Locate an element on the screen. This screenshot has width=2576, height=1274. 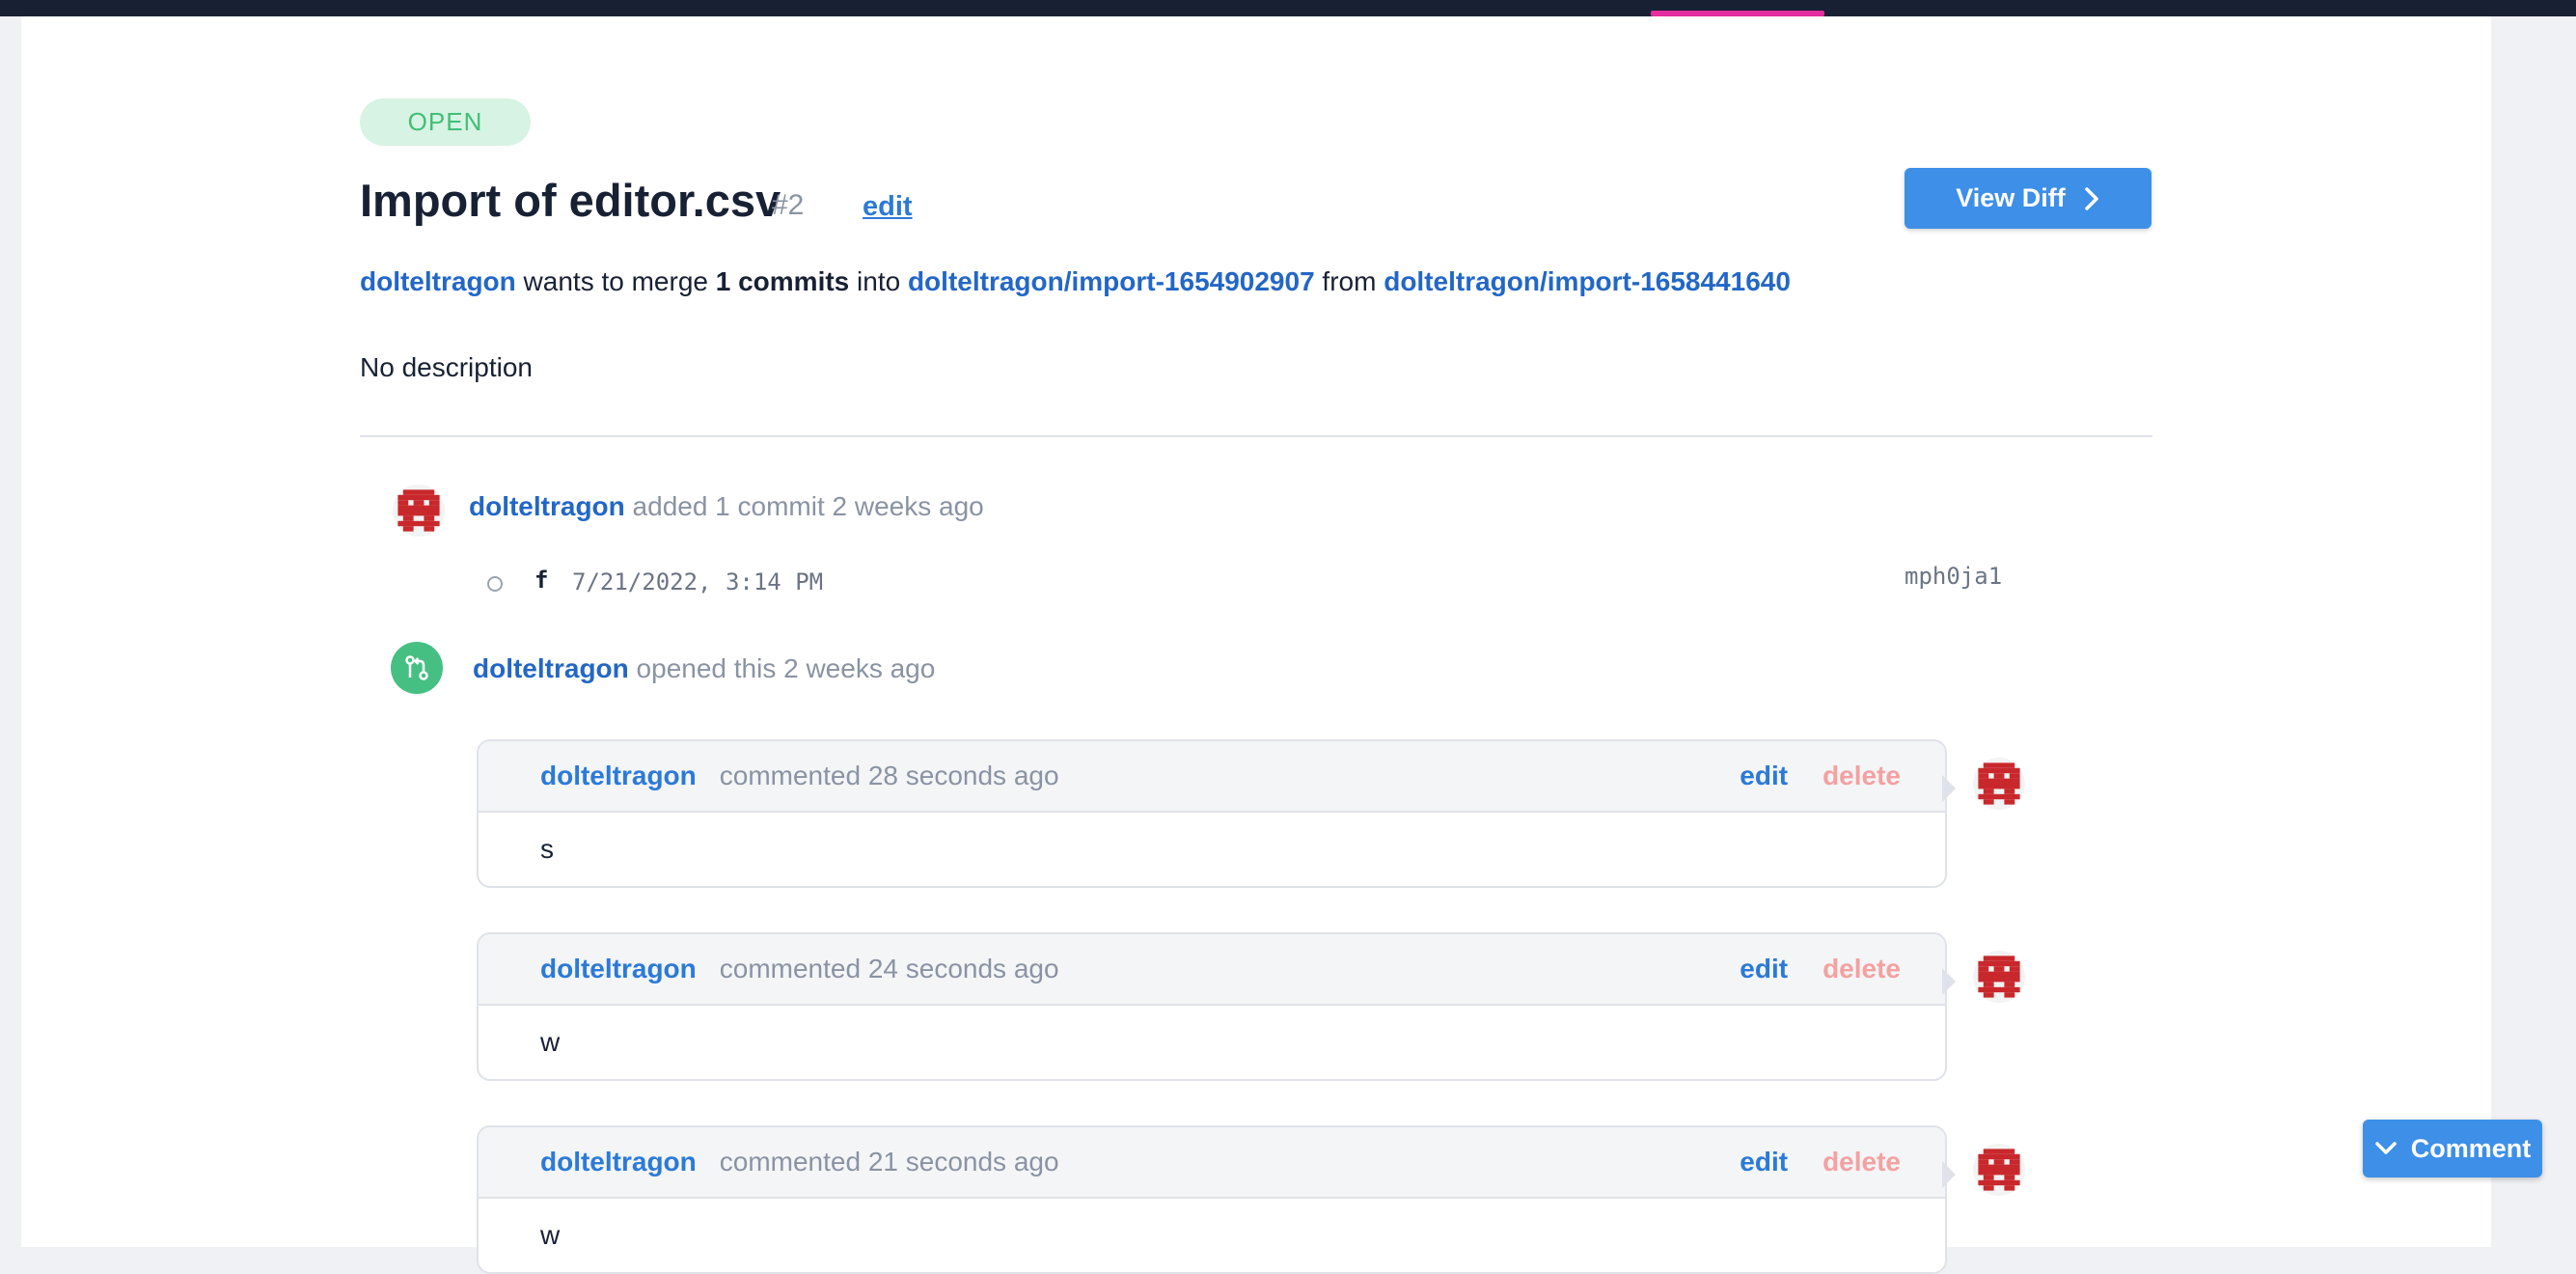
page-title: Import of editor.csv is located at coordinates (570, 200).